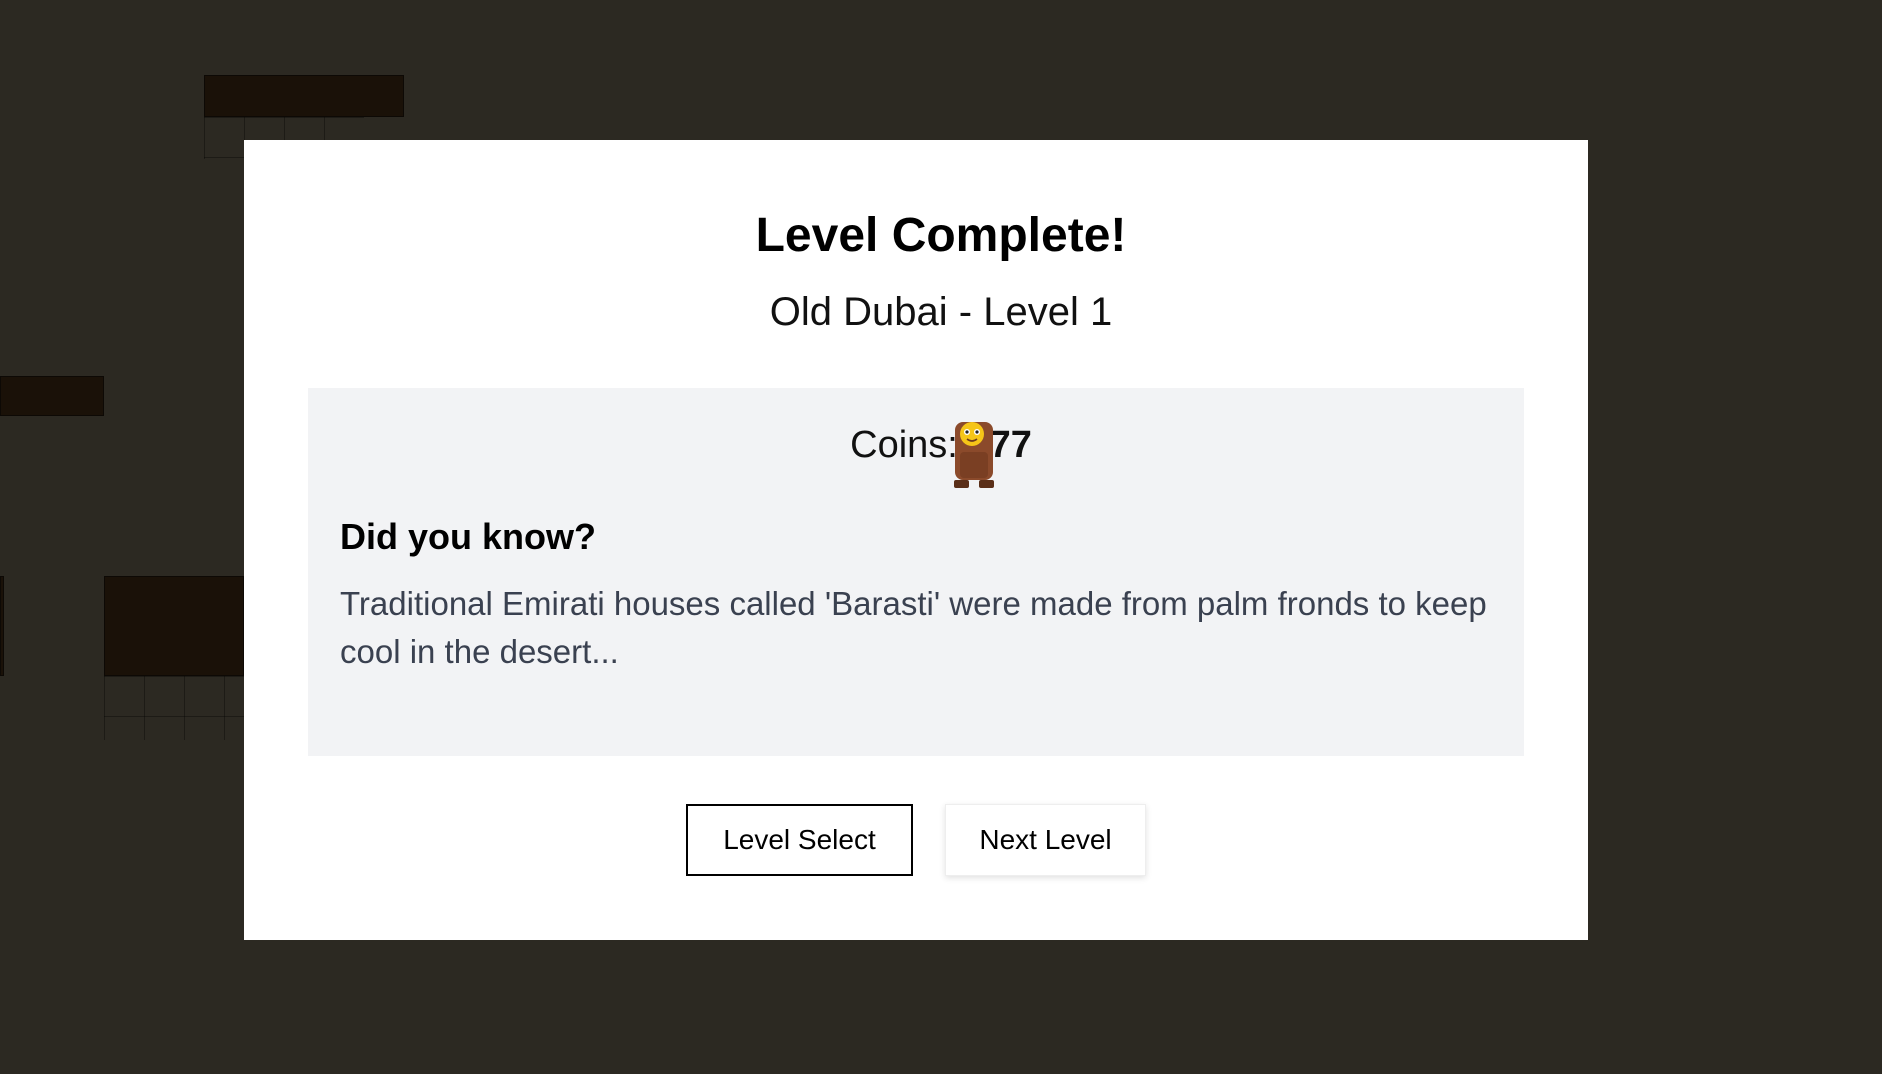 The height and width of the screenshot is (1074, 1882). I want to click on monkey-icon, so click(974, 455).